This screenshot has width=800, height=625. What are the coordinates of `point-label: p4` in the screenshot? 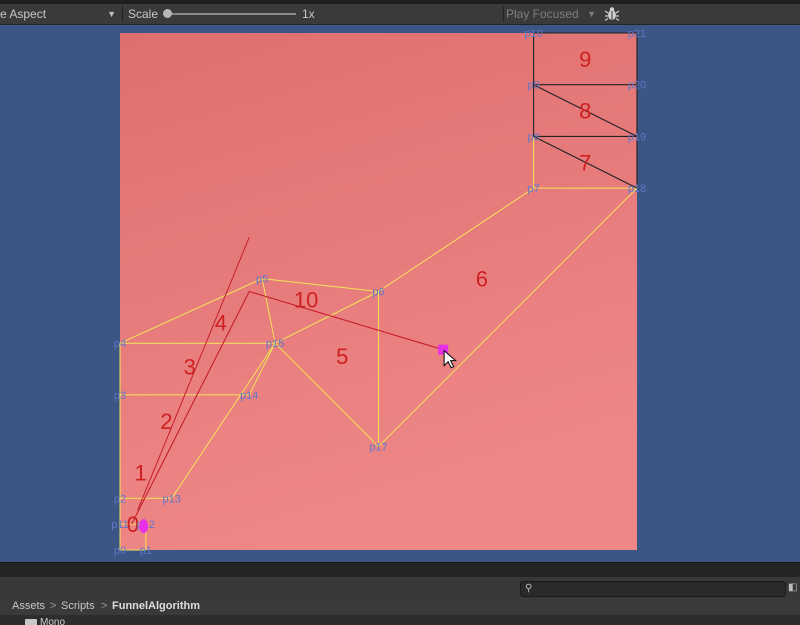 It's located at (120, 344).